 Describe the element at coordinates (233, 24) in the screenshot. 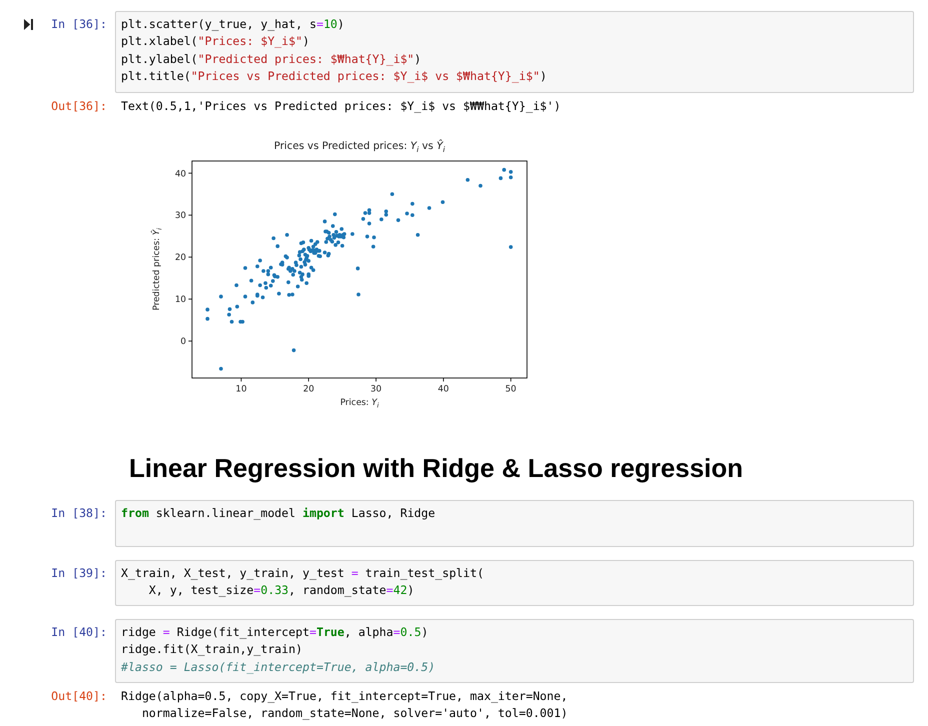

I see `code-line: plt.scatter(y_true, y_hat, s=10)` at that location.